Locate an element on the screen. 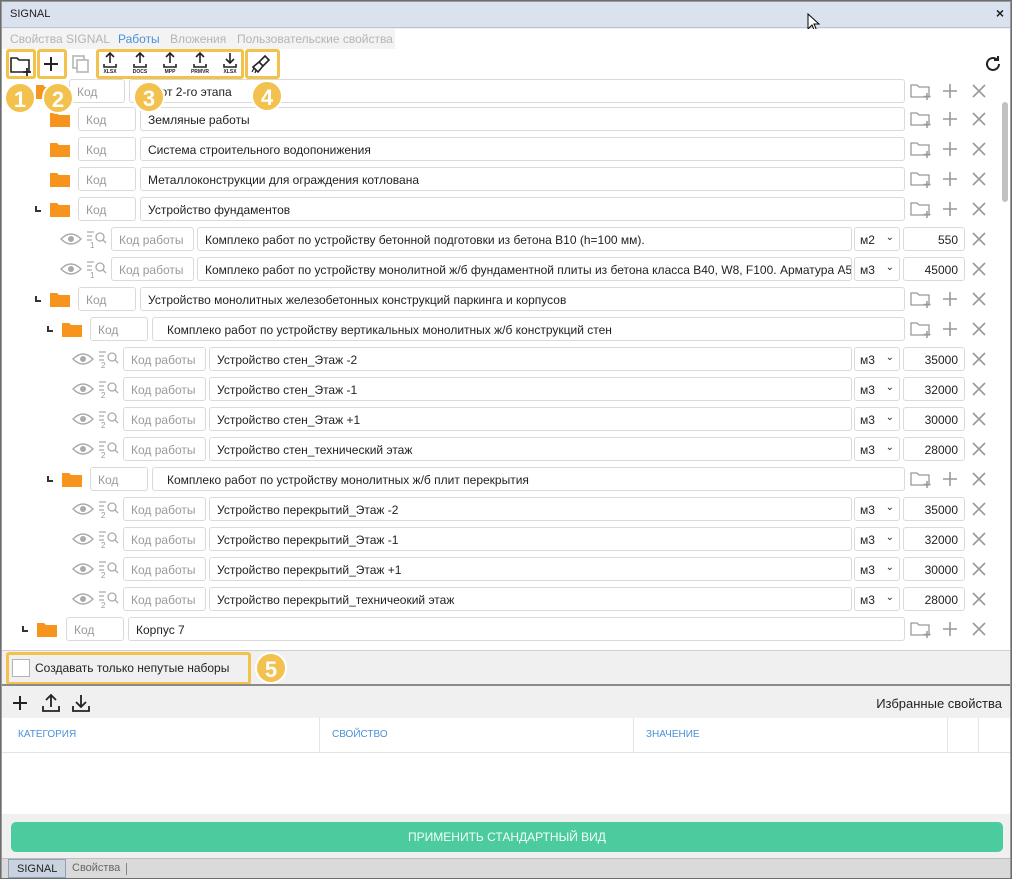 This screenshot has width=1012, height=879. close-icon: × is located at coordinates (1000, 13).